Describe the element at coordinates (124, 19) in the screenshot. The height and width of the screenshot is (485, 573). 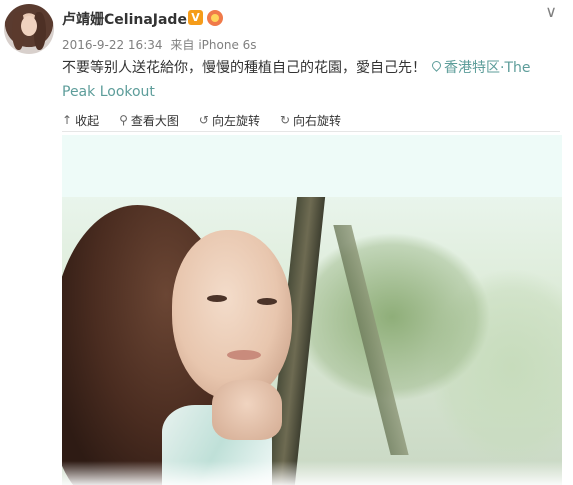
I see `user-nickname: 卢靖姗CelinaJade` at that location.